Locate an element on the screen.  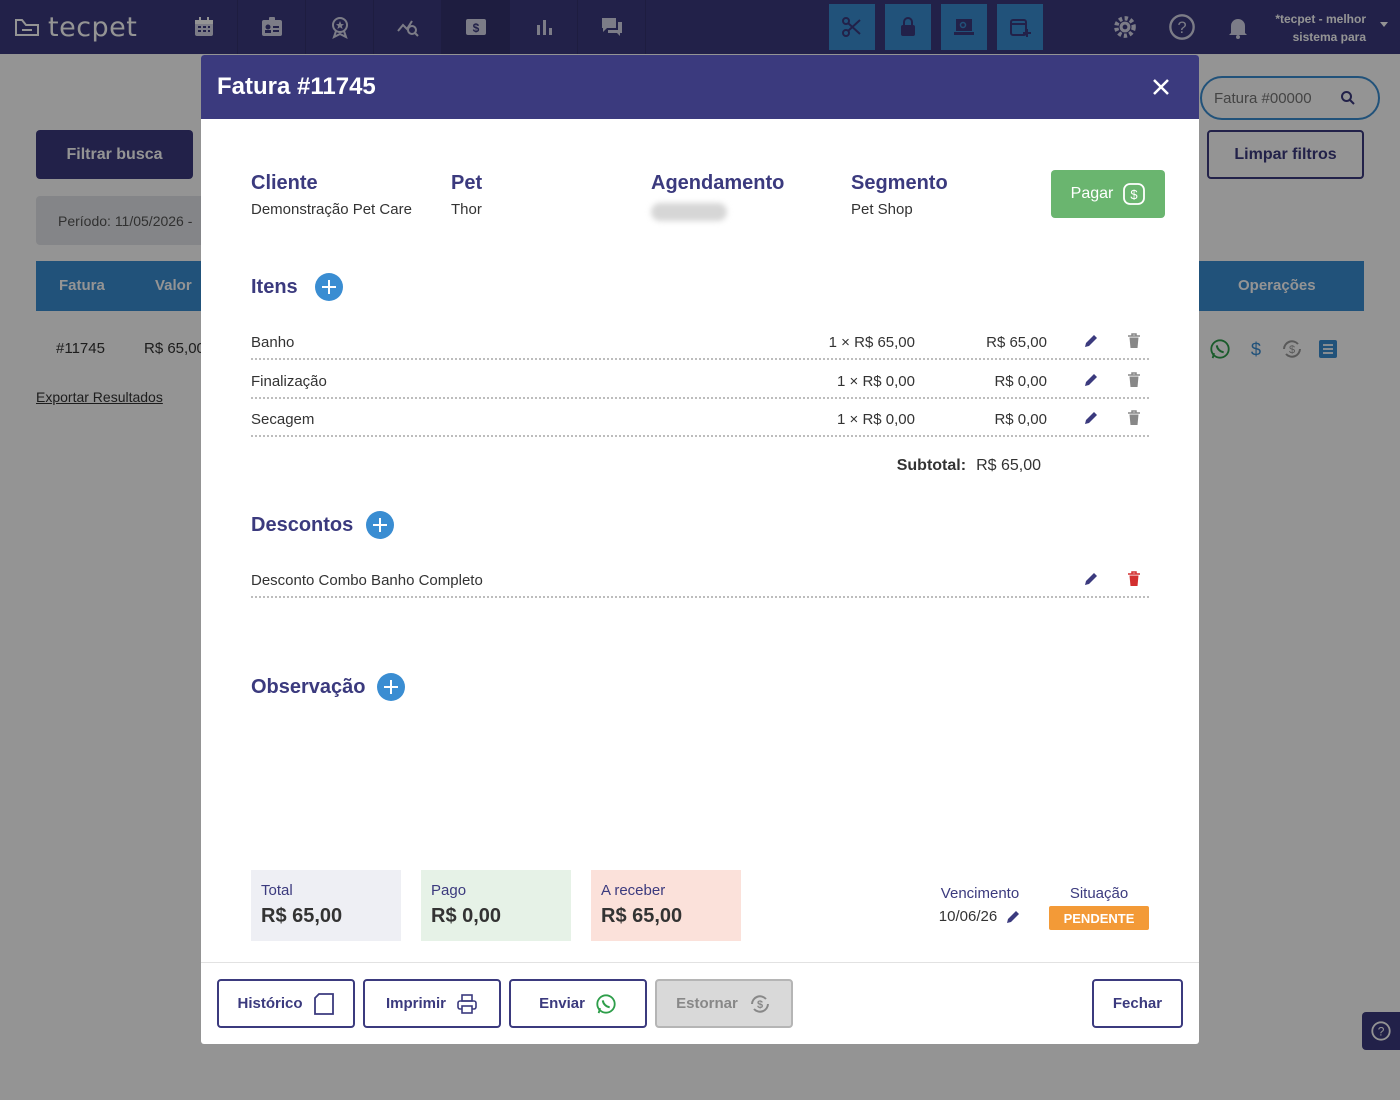
print-button-label: Imprimir is located at coordinates (415, 1003).